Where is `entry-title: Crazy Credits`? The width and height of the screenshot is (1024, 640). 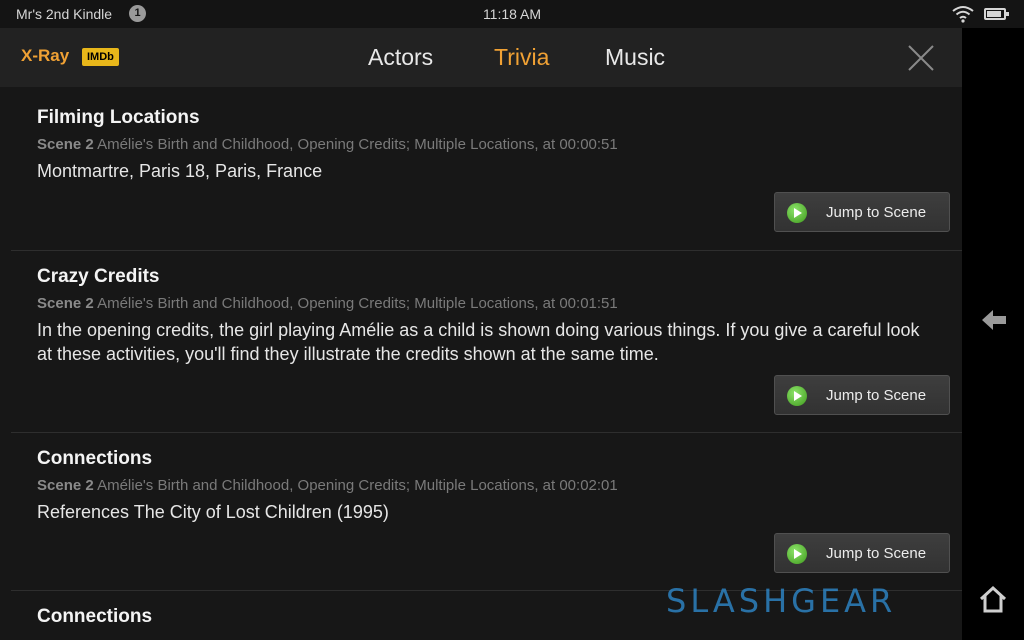
entry-title: Crazy Credits is located at coordinates (98, 276).